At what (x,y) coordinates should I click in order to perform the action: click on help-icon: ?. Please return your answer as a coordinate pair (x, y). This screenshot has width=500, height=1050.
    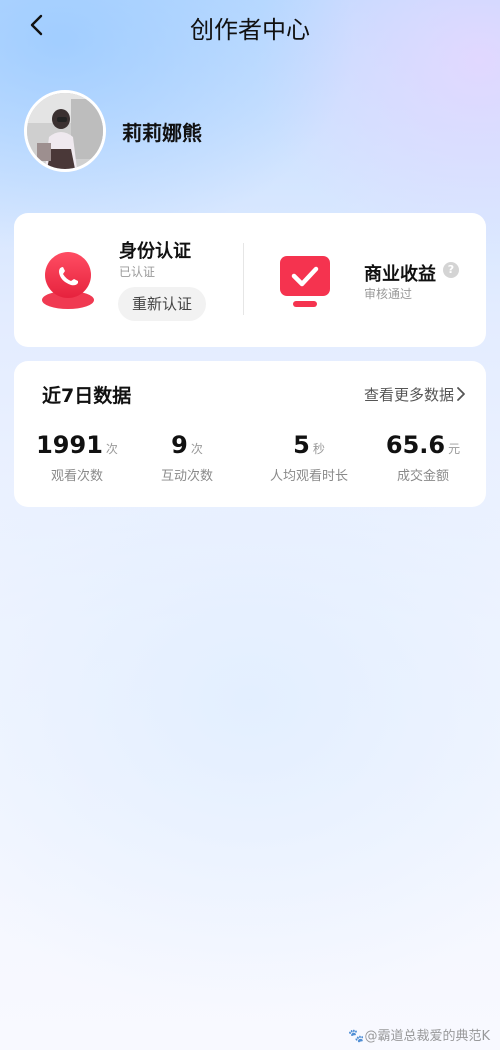
    Looking at the image, I should click on (451, 270).